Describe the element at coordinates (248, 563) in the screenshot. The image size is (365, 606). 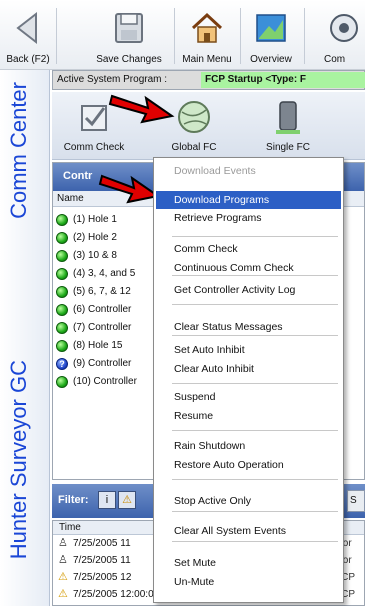
I see `menu-item-set-mute: Set Mute` at that location.